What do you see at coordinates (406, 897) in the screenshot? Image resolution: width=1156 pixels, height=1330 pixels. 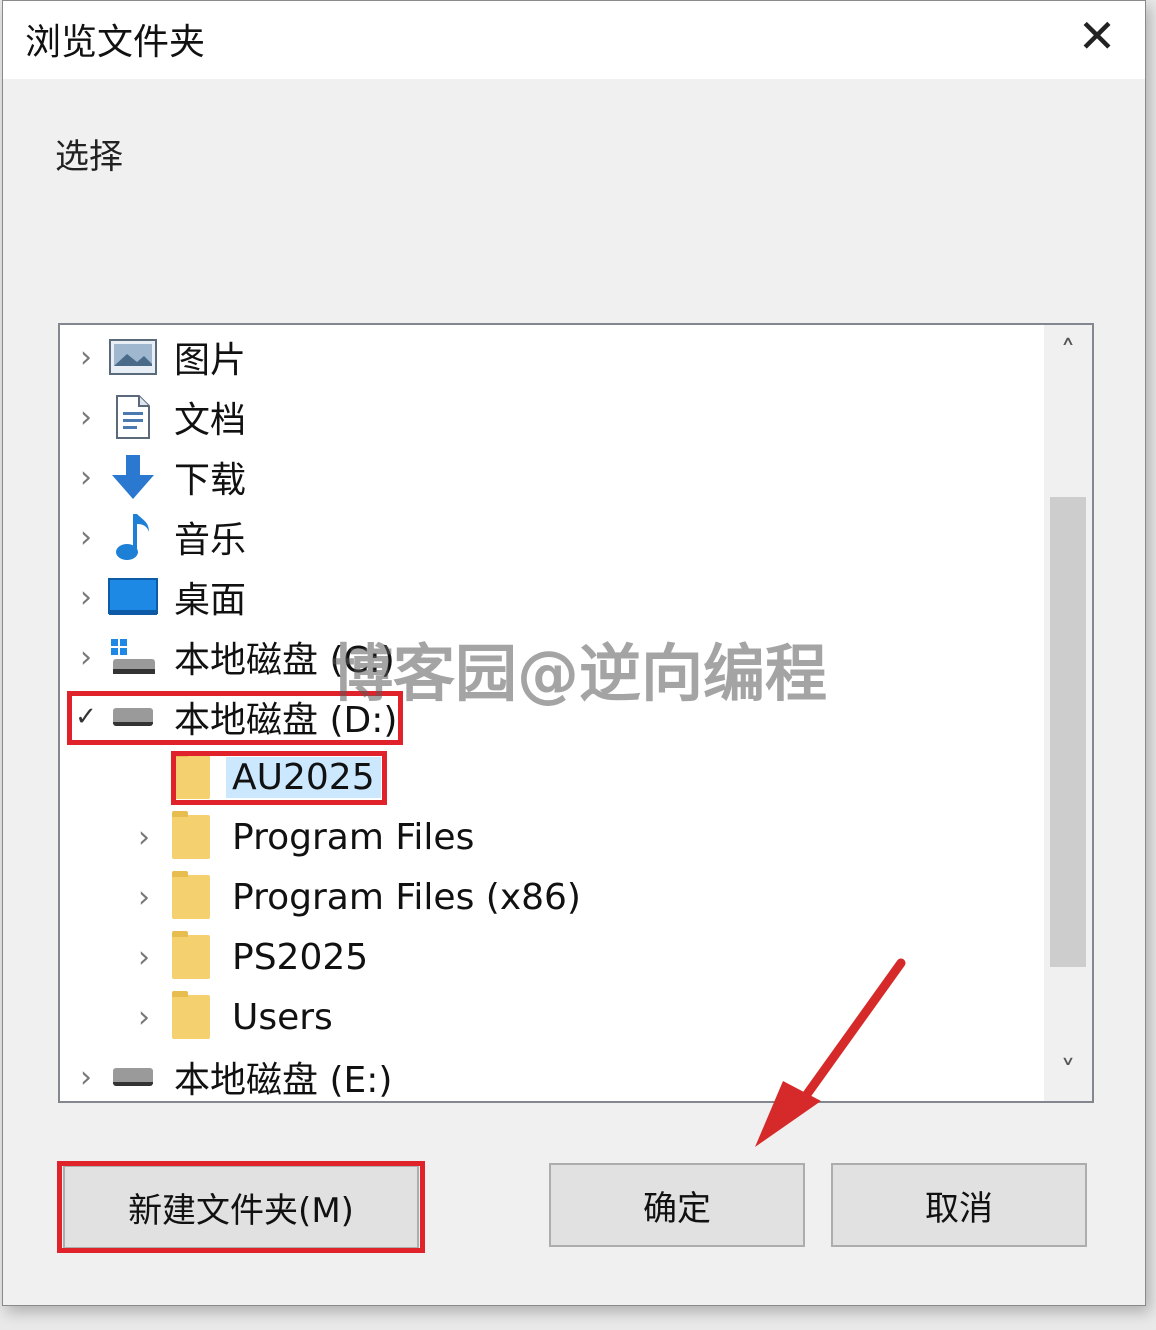 I see `tree-item-label: Program Files (x86)` at bounding box center [406, 897].